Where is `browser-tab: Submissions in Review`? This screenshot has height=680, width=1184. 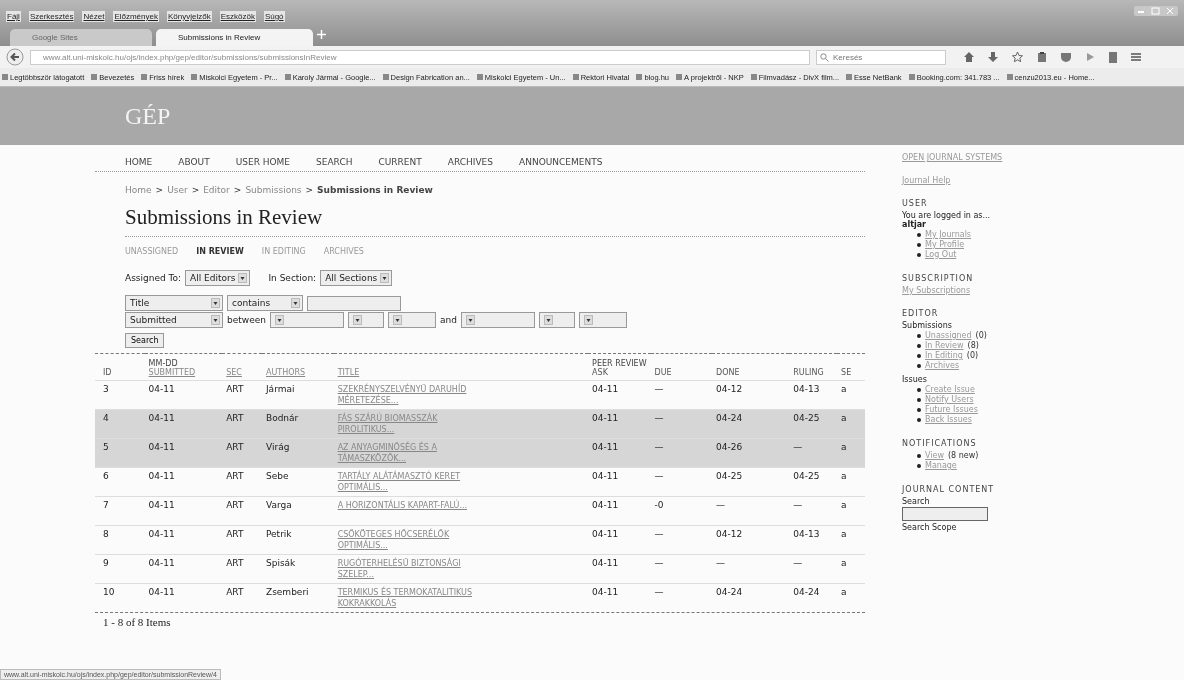
browser-tab: Submissions in Review is located at coordinates (234, 37).